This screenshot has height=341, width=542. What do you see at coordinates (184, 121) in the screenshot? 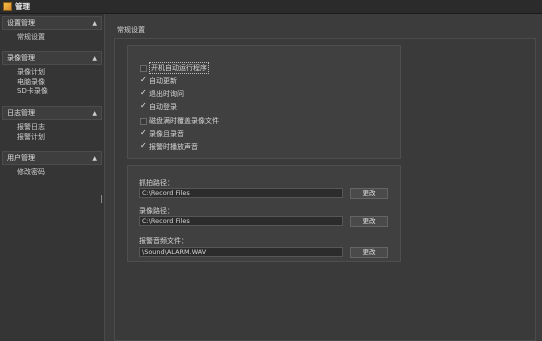
I see `option-label: 磁盘满时覆盖录像文件` at bounding box center [184, 121].